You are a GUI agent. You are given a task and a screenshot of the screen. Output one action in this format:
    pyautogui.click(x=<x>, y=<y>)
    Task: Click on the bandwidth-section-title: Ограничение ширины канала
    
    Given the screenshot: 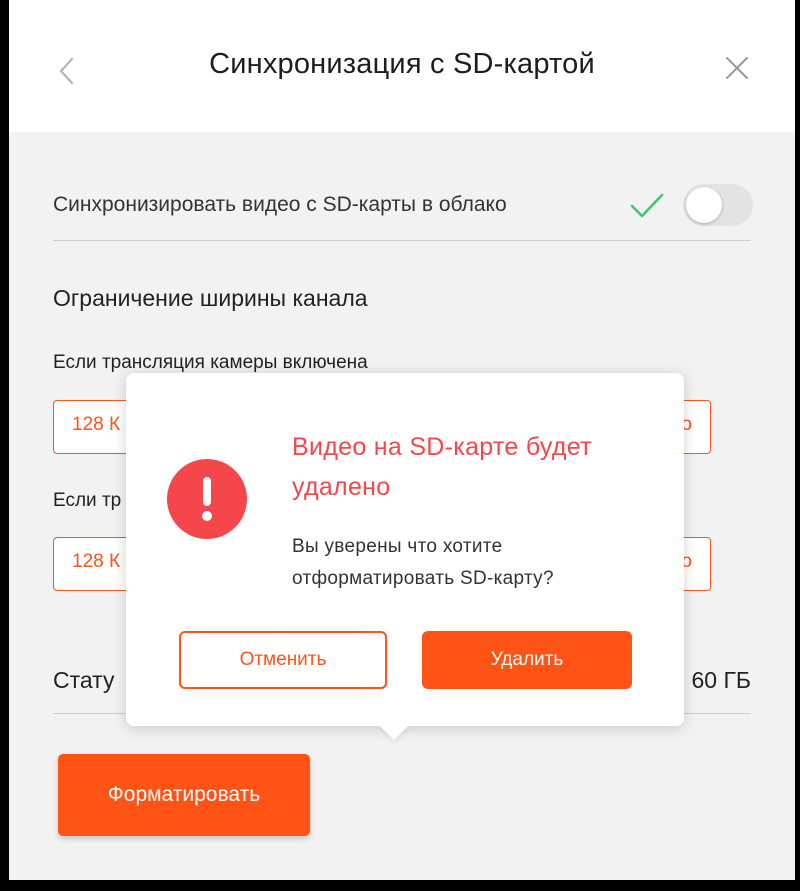 What is the action you would take?
    pyautogui.click(x=210, y=298)
    